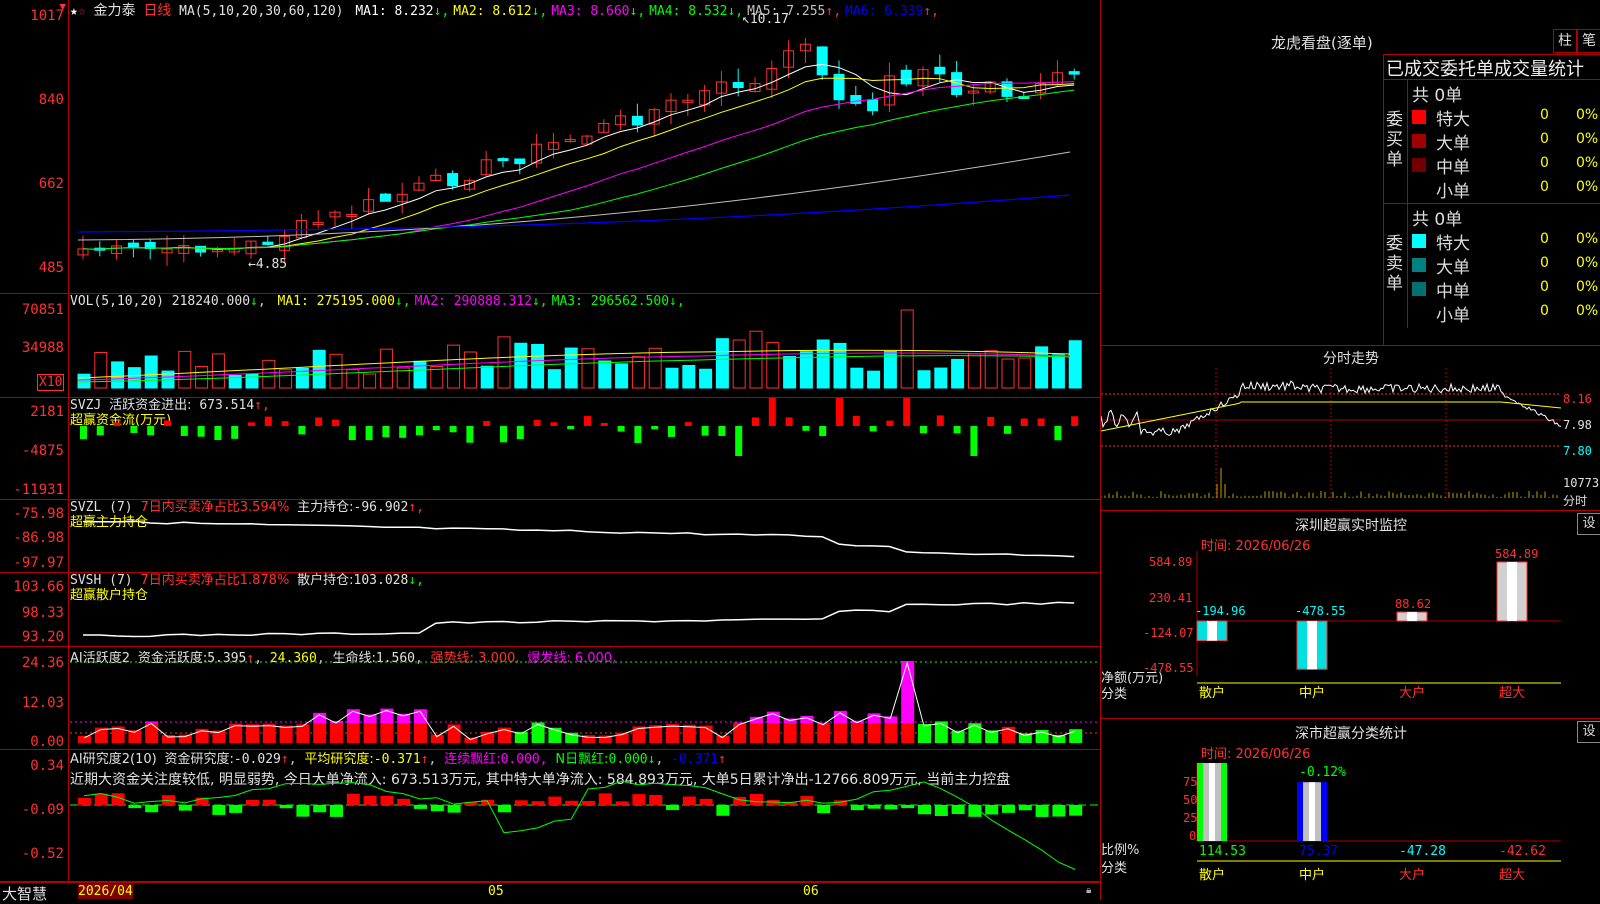 This screenshot has width=1600, height=904. I want to click on retail-hold-line, so click(578, 619).